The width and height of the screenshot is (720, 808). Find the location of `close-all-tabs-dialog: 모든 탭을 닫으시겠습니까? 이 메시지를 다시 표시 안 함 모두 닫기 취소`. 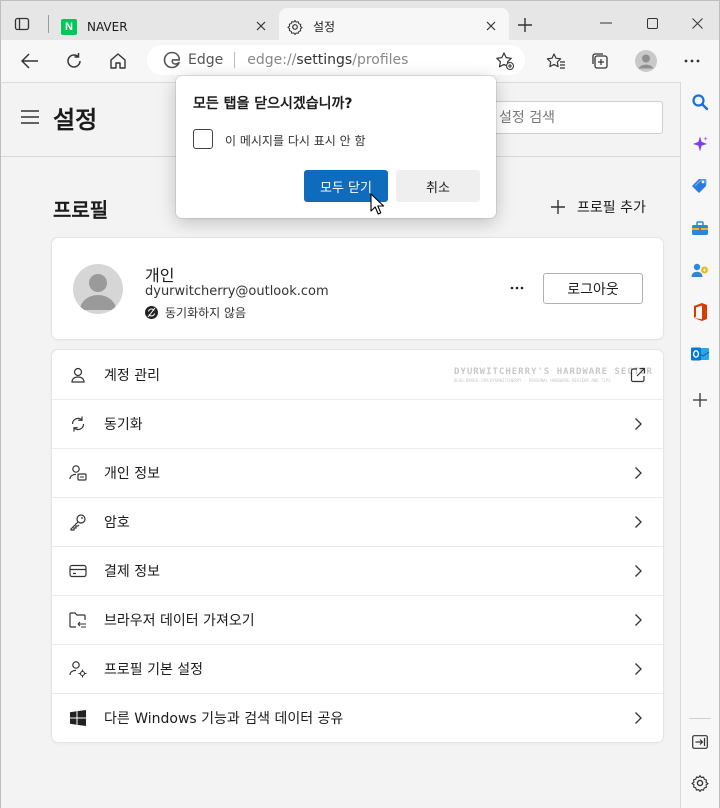

close-all-tabs-dialog: 모든 탭을 닫으시겠습니까? 이 메시지를 다시 표시 안 함 모두 닫기 취소 is located at coordinates (336, 147).